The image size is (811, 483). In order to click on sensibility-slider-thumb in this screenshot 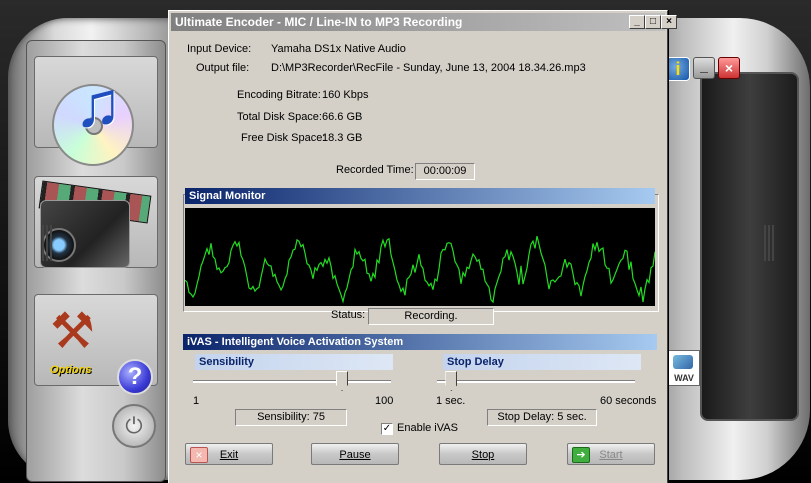, I will do `click(342, 381)`.